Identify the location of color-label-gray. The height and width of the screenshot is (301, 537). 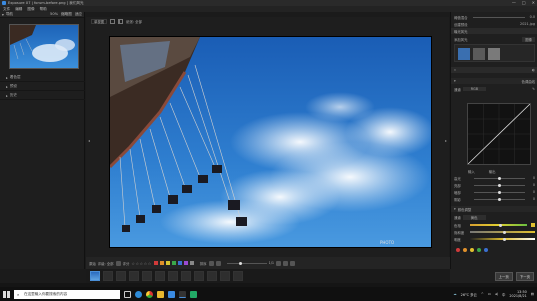
(191, 263).